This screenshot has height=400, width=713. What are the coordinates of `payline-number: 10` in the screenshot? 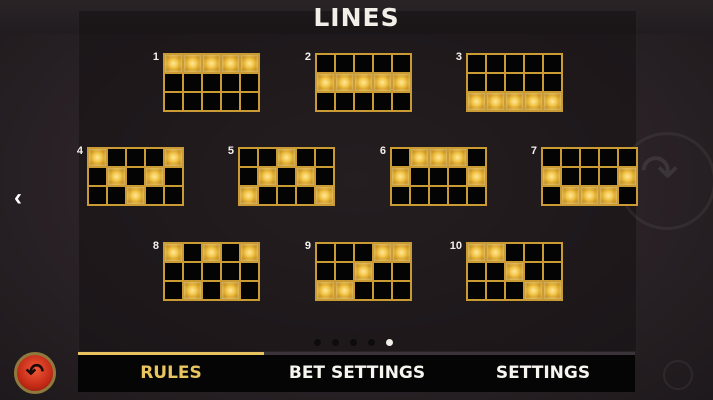 It's located at (455, 246).